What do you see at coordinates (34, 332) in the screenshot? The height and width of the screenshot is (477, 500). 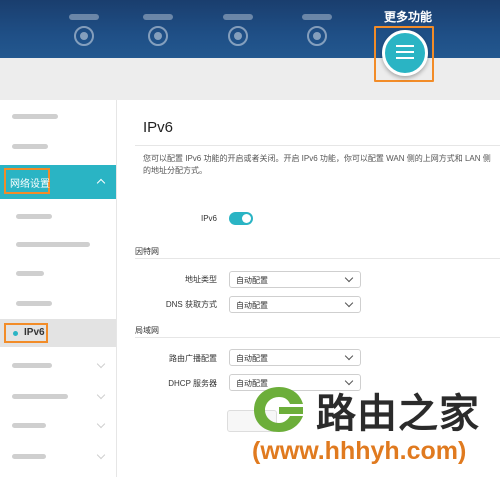 I see `sidebar-item-label: IPv6` at bounding box center [34, 332].